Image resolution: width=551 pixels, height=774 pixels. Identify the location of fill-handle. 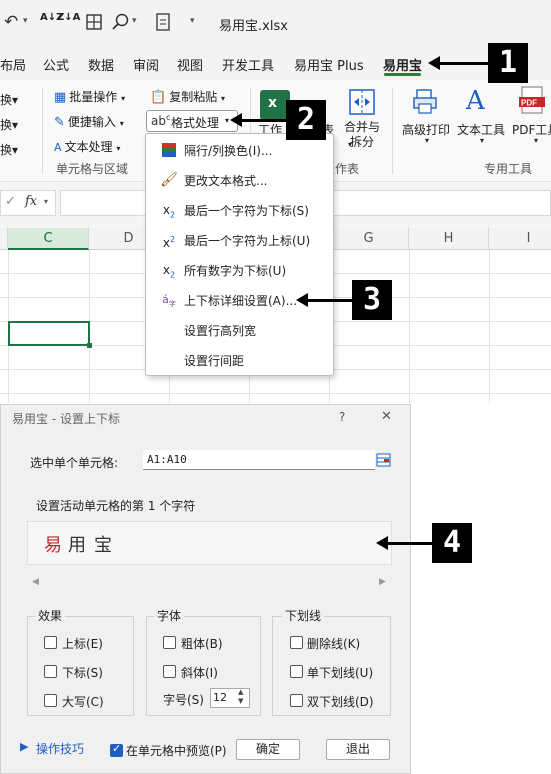
(89, 345).